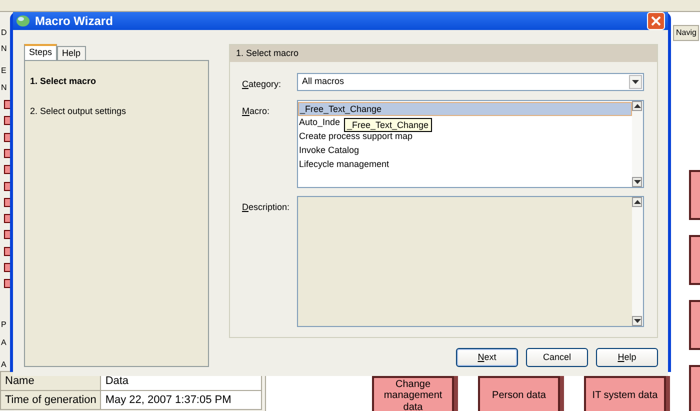 The height and width of the screenshot is (411, 700). Describe the element at coordinates (74, 21) in the screenshot. I see `window-title: Macro Wizard` at that location.